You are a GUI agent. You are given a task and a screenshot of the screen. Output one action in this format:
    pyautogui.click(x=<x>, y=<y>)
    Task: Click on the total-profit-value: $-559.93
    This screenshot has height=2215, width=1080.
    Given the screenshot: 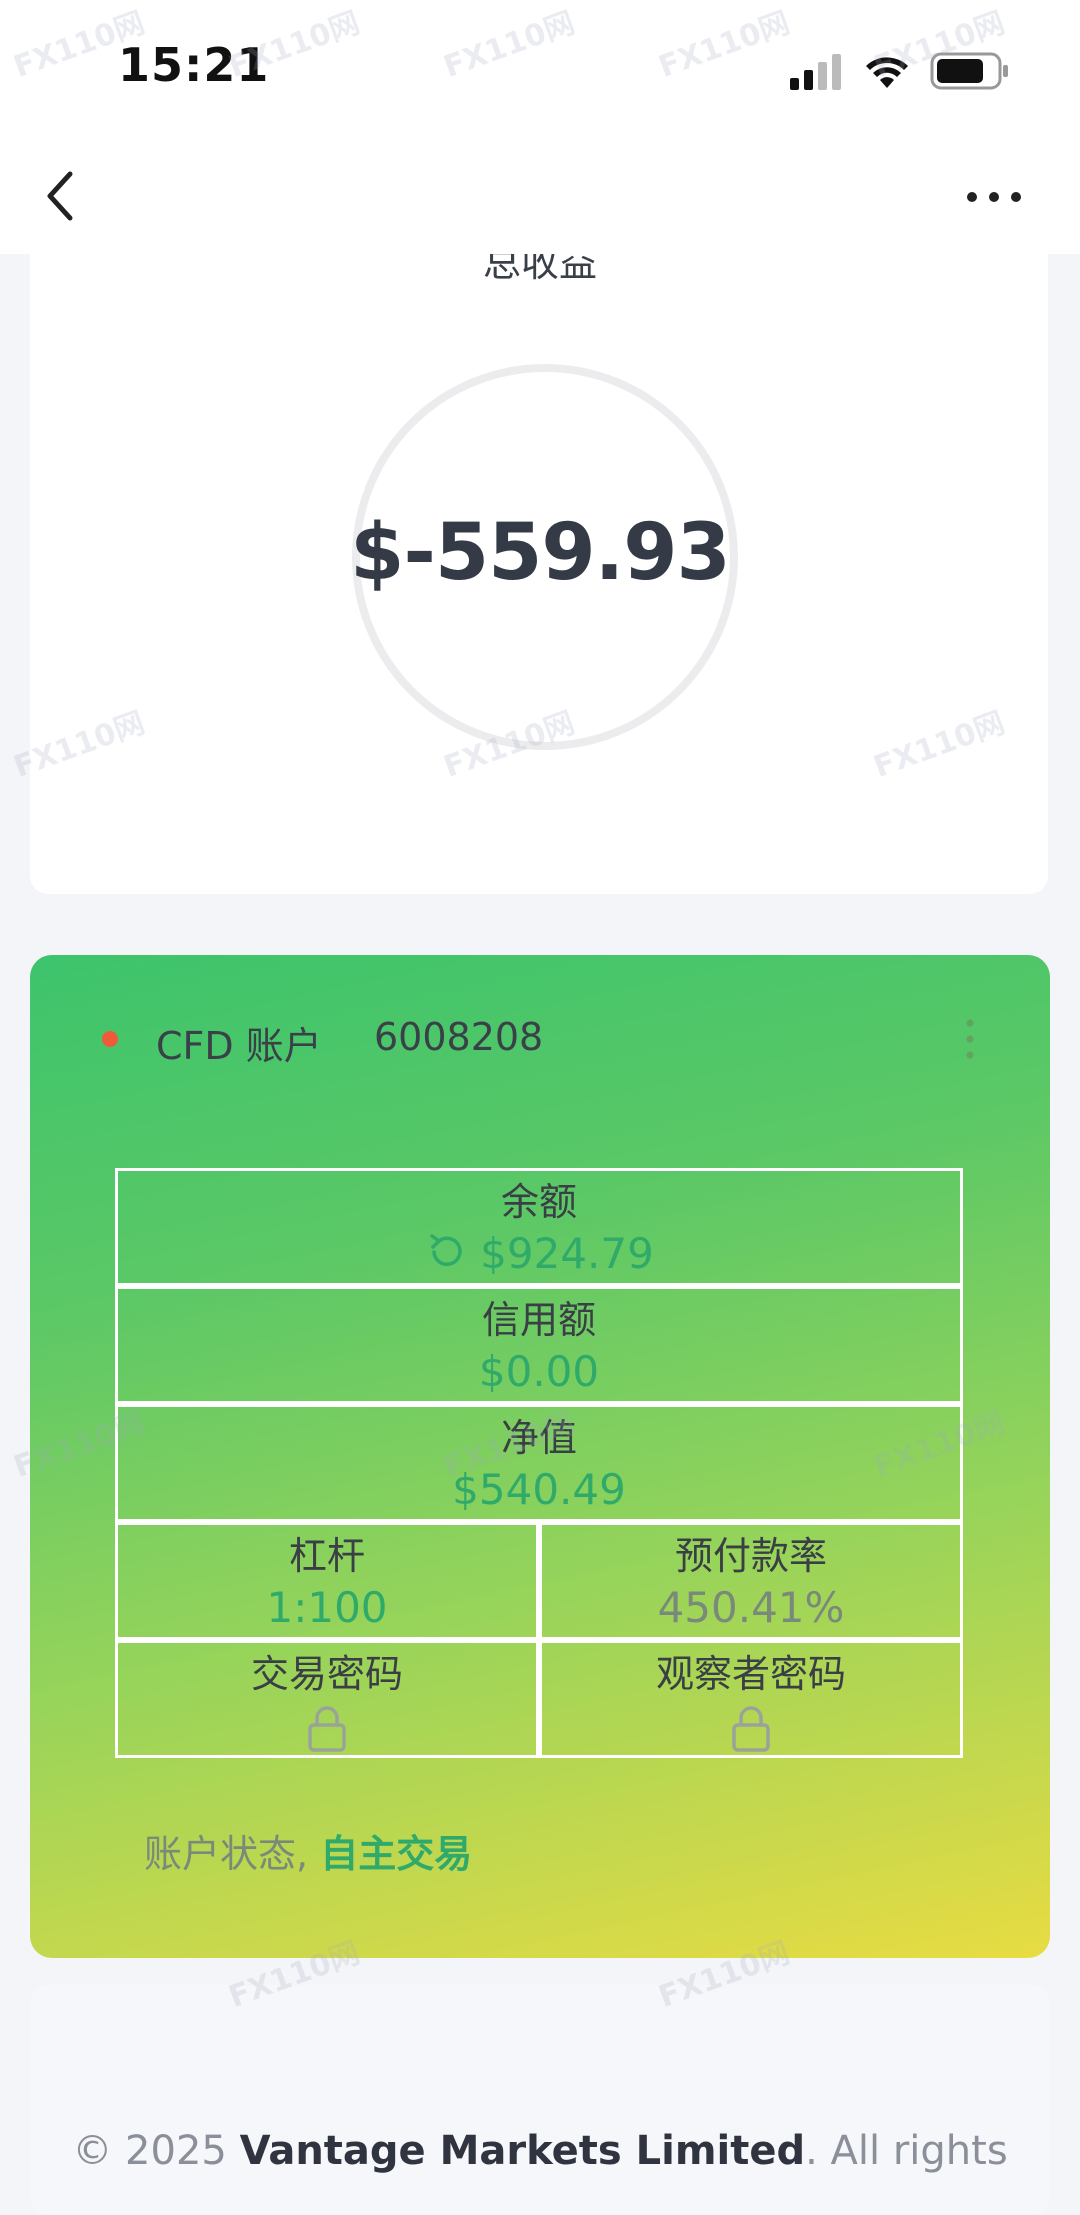 What is the action you would take?
    pyautogui.click(x=540, y=553)
    